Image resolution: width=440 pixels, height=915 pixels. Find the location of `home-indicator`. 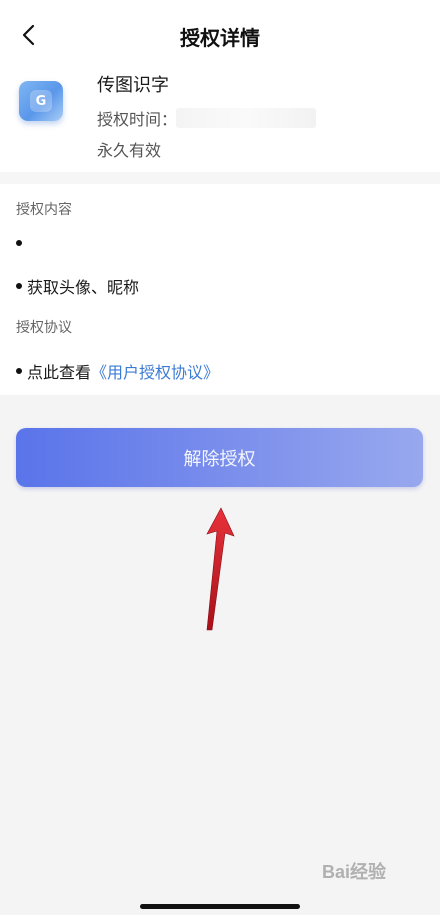

home-indicator is located at coordinates (220, 906).